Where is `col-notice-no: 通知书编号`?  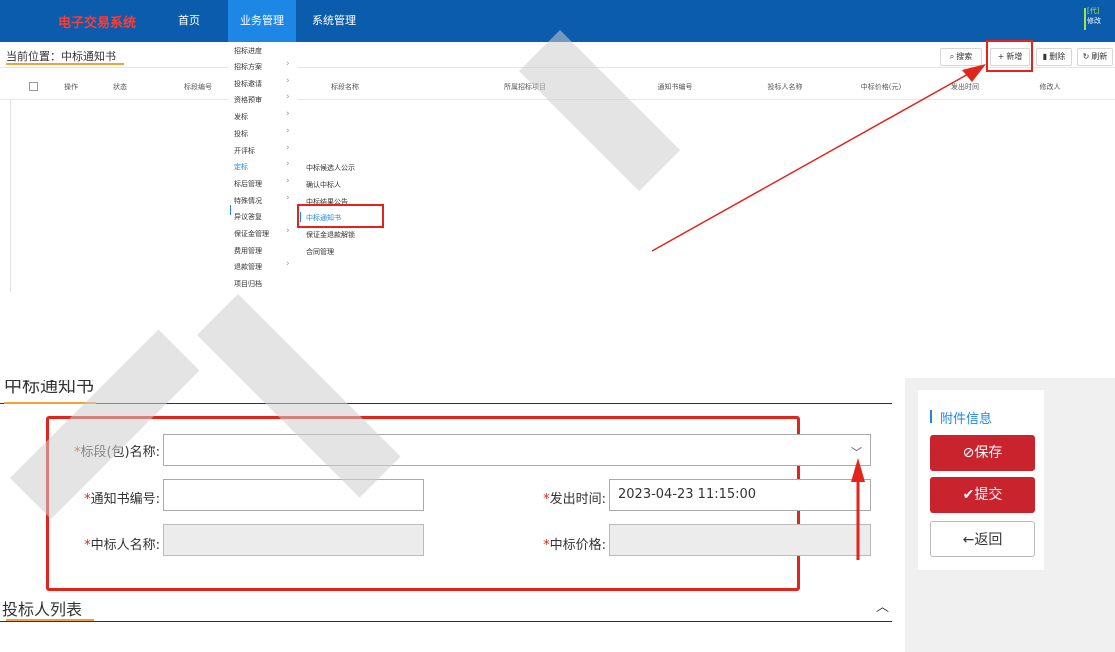
col-notice-no: 通知书编号 is located at coordinates (675, 87).